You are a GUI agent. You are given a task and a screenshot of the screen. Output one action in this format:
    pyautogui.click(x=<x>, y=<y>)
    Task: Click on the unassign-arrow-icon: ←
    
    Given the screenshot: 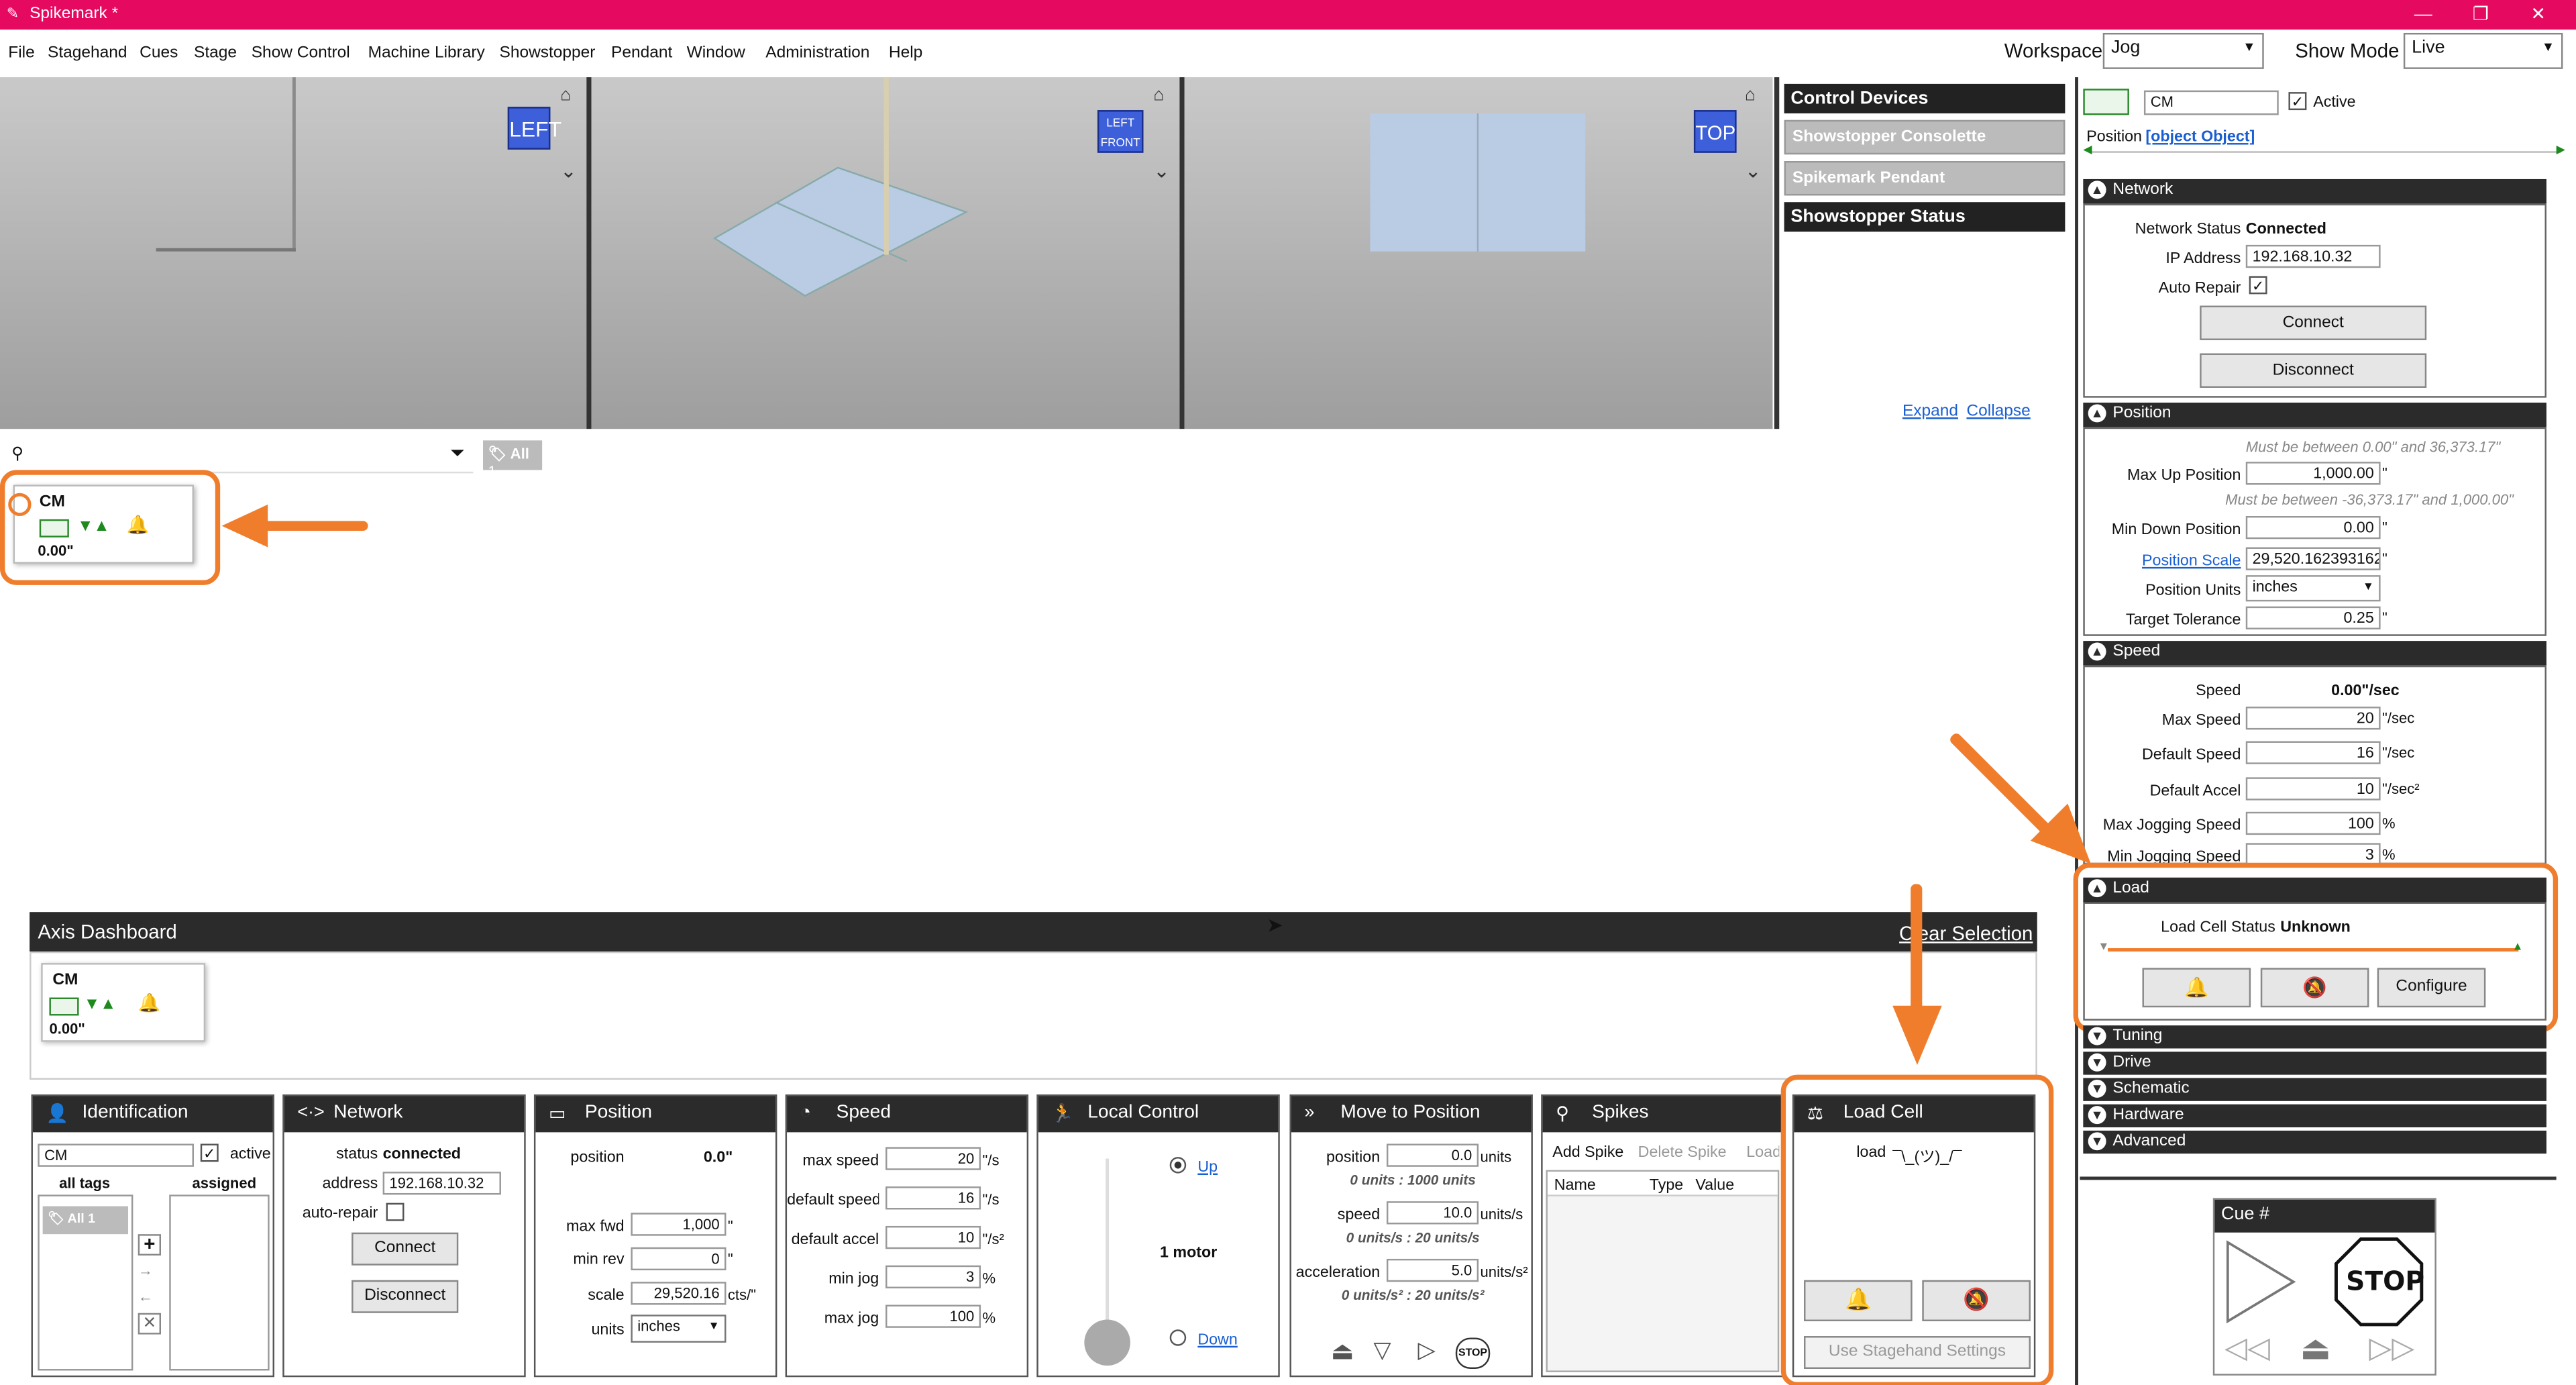 What is the action you would take?
    pyautogui.click(x=145, y=1296)
    